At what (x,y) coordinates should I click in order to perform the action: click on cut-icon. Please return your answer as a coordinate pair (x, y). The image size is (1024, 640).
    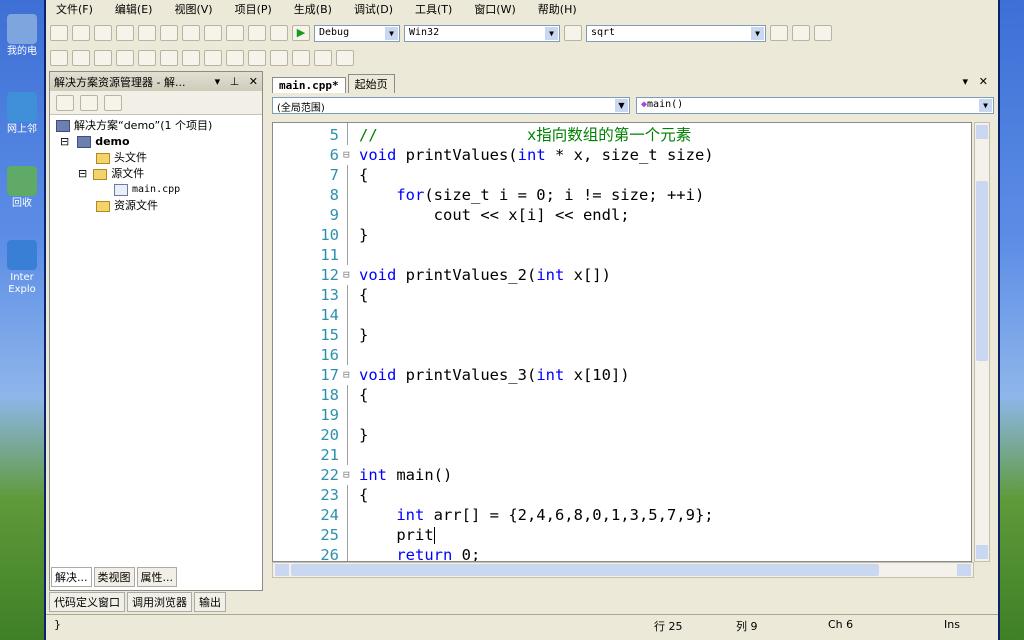
    Looking at the image, I should click on (169, 33).